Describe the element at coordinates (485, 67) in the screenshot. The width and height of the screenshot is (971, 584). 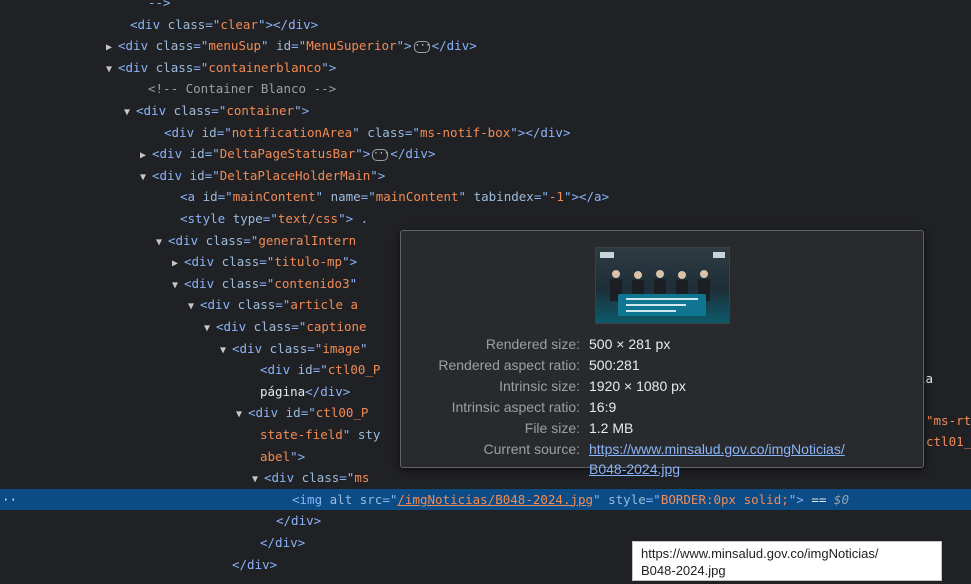
I see `dom-node-line: ▼ <div class="containerblanco">` at that location.